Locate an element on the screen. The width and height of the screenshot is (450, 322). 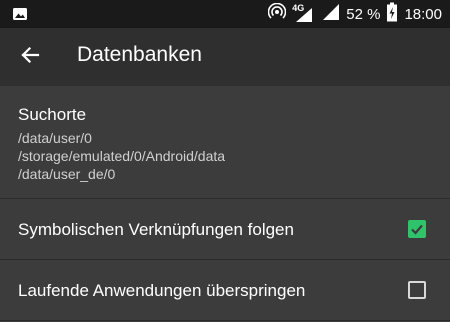
battery-percent: 52 % is located at coordinates (363, 14).